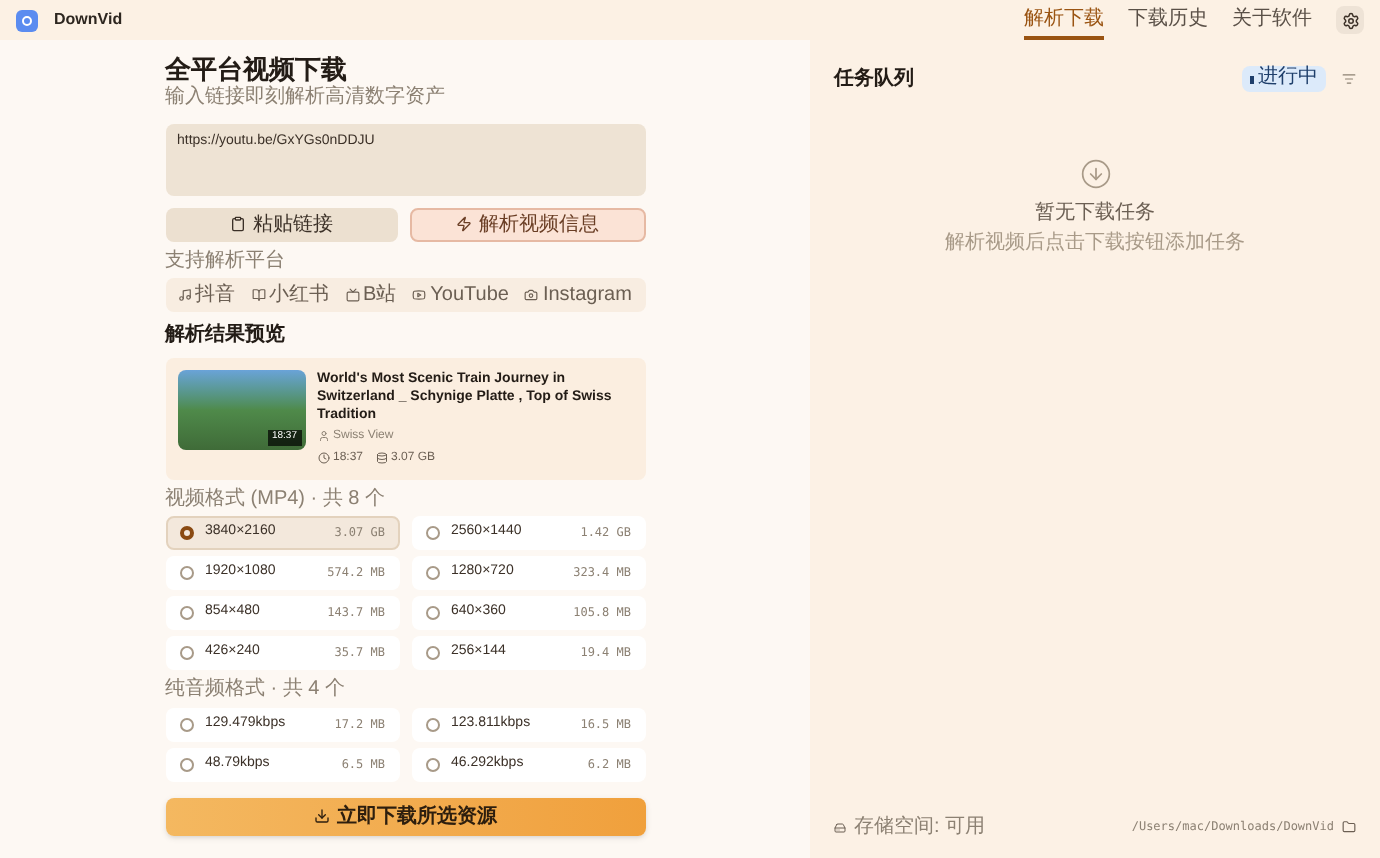 The width and height of the screenshot is (1380, 858). I want to click on queue-title: 任务队列, so click(874, 79).